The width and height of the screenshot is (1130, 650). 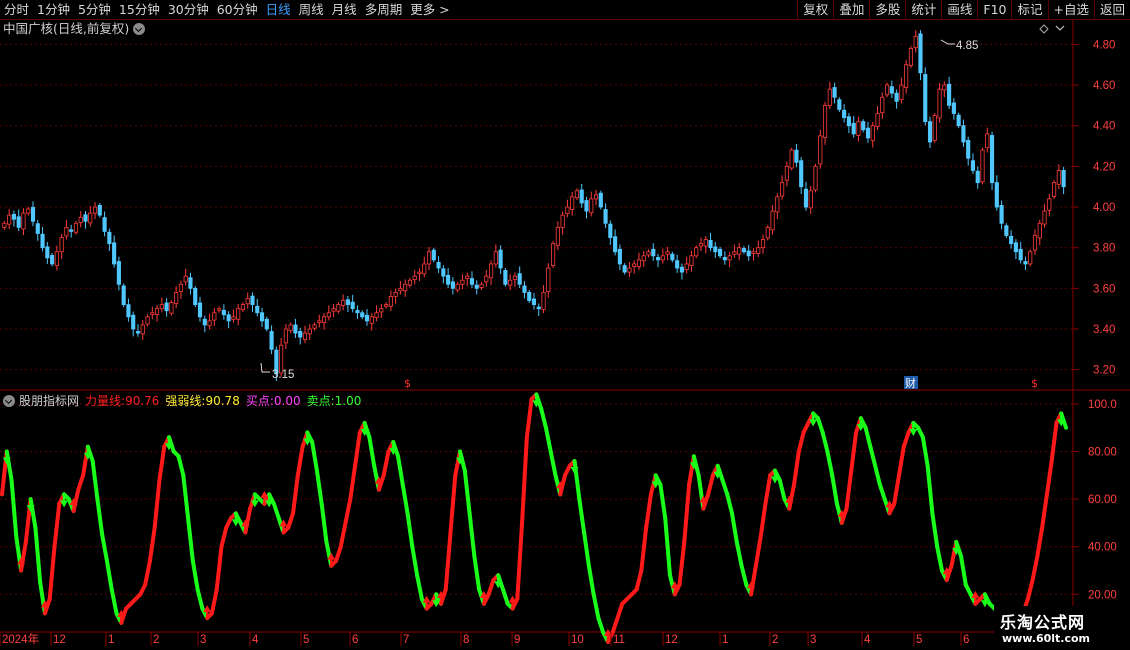 I want to click on dividend-marker: $, so click(x=407, y=383).